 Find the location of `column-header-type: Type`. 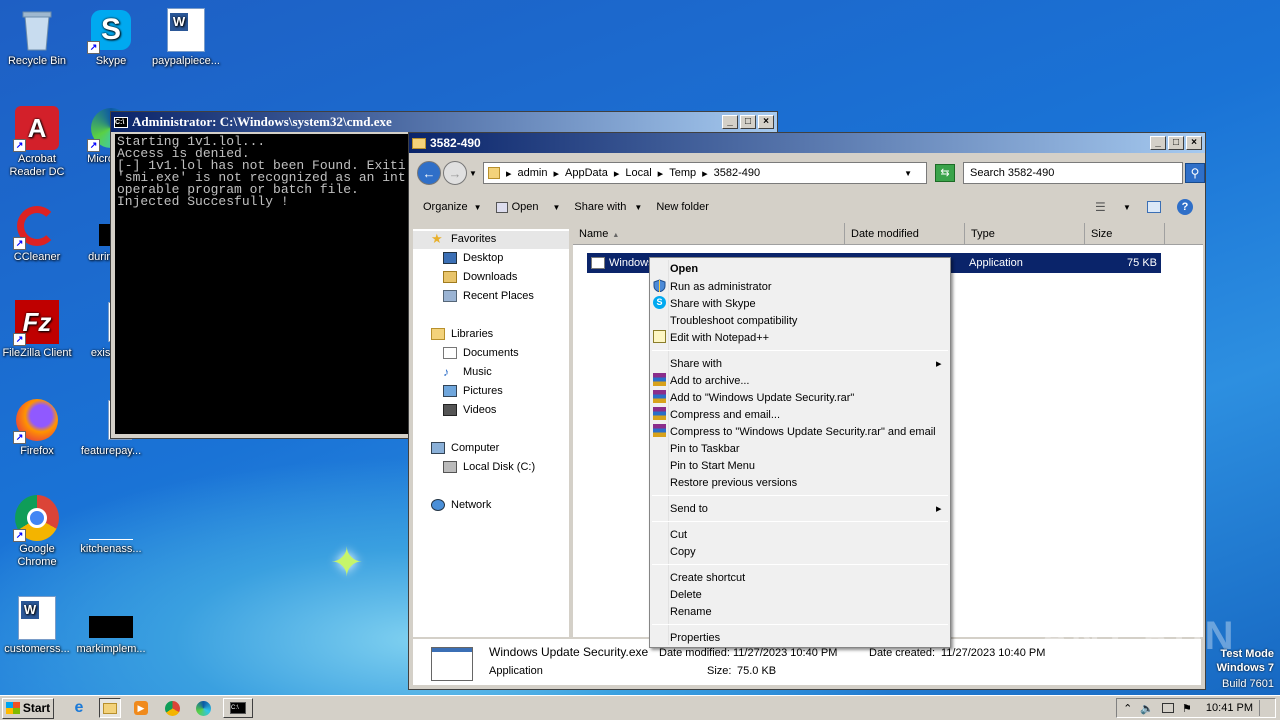

column-header-type: Type is located at coordinates (1025, 234).